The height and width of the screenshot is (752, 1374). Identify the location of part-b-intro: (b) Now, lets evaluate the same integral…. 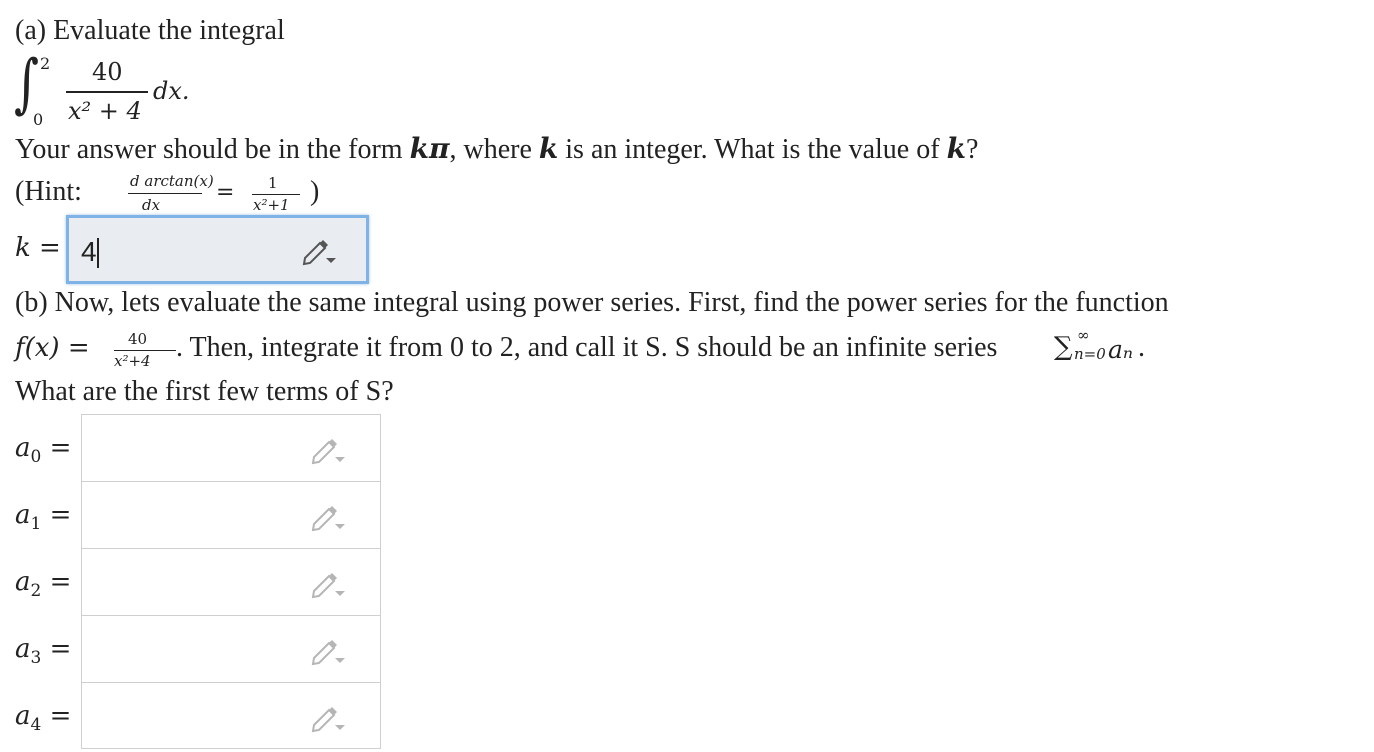
(592, 302).